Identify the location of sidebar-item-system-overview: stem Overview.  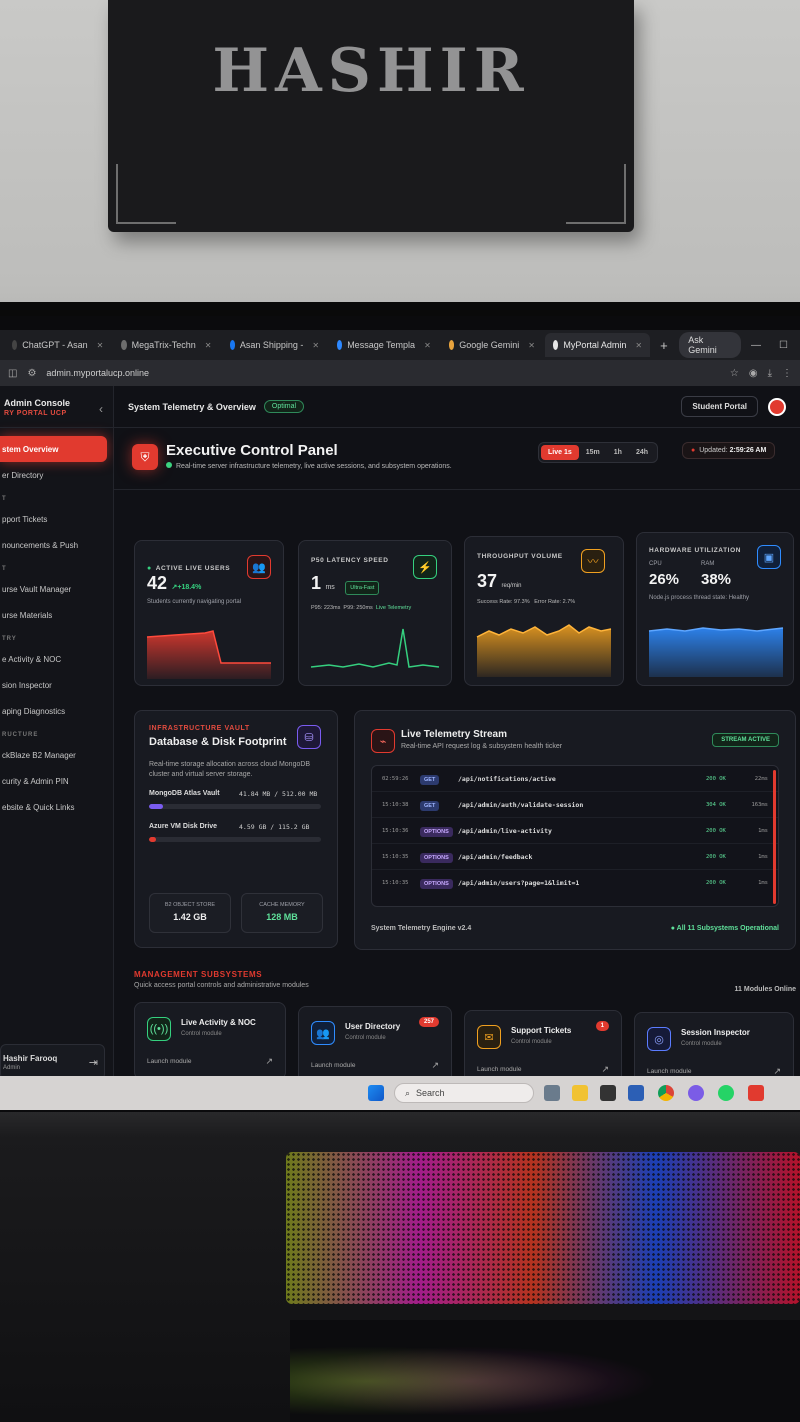
(53, 449).